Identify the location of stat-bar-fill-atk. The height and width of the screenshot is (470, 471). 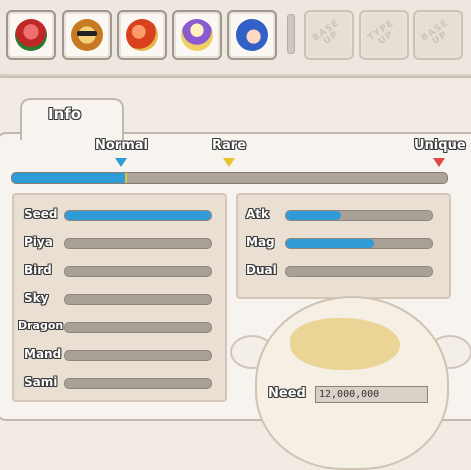
(314, 215).